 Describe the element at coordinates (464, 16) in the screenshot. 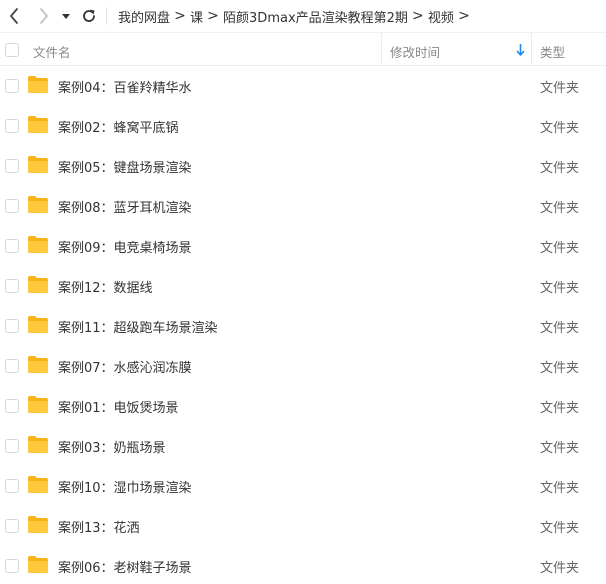

I see `breadcrumb-expand-icon: >` at that location.